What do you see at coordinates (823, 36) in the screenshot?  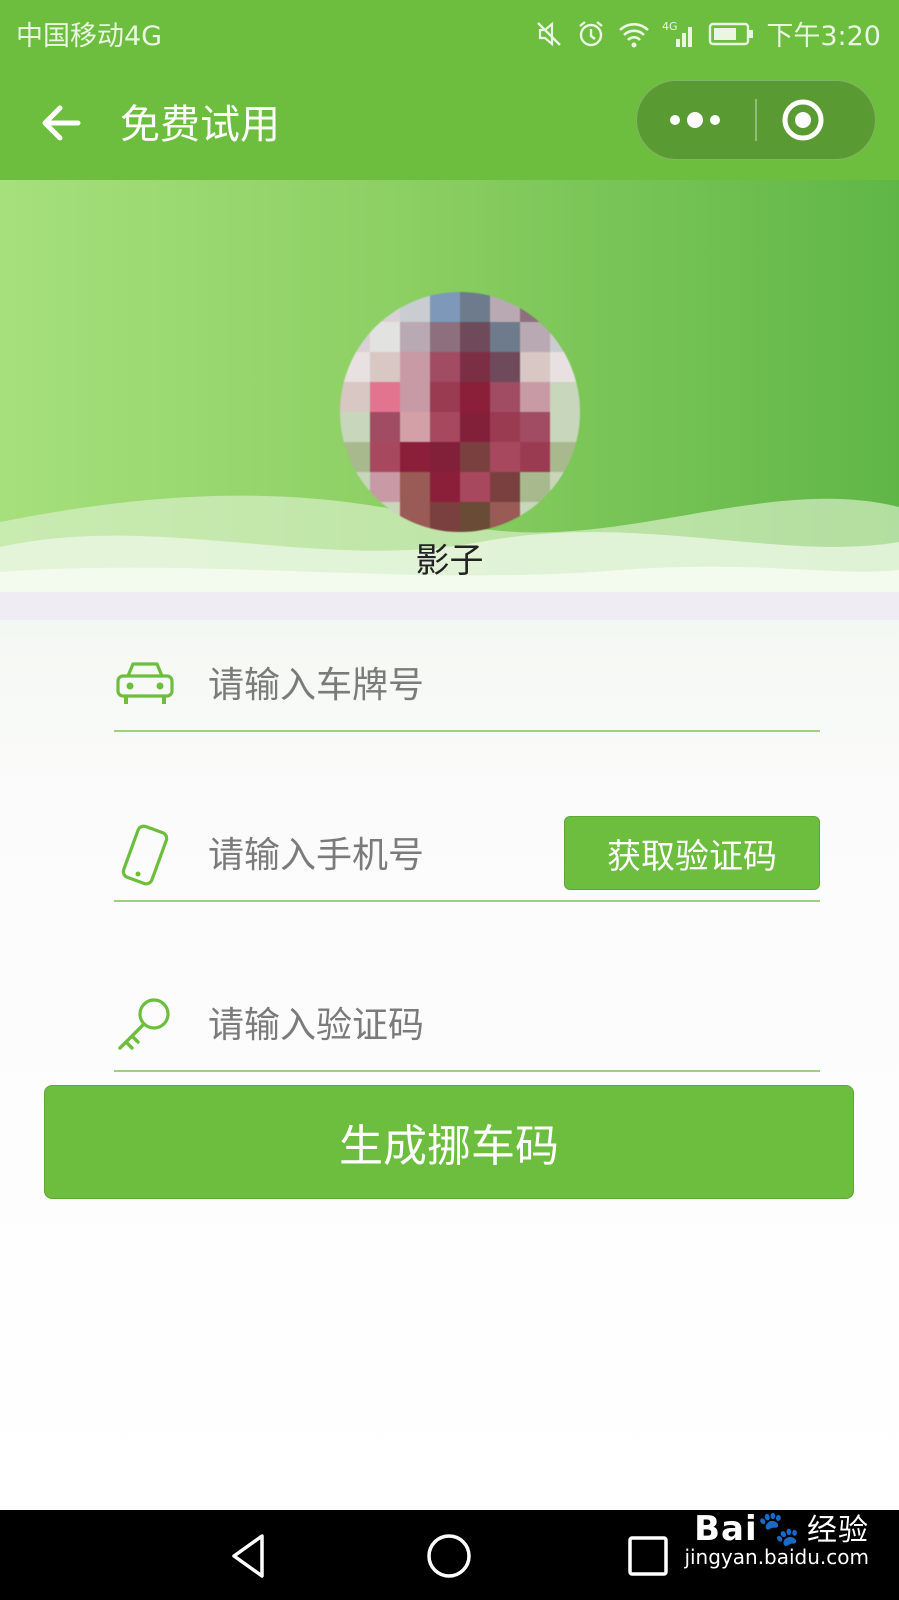 I see `clock-time: 下午3:20` at bounding box center [823, 36].